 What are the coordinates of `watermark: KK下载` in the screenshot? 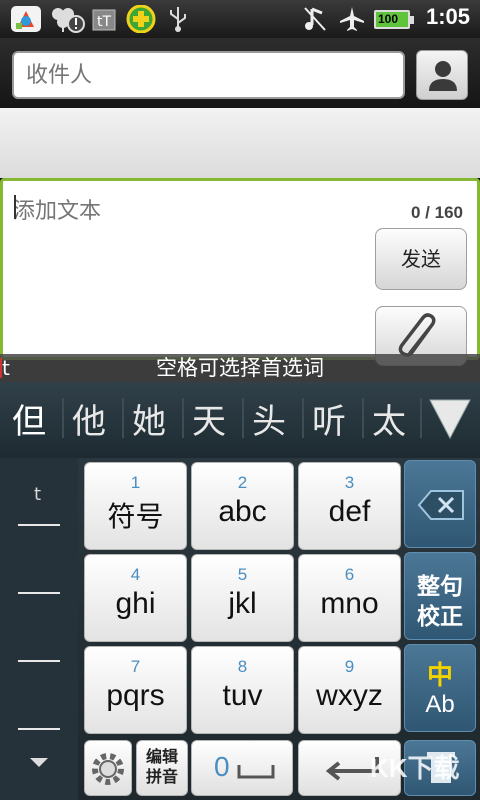 It's located at (415, 768).